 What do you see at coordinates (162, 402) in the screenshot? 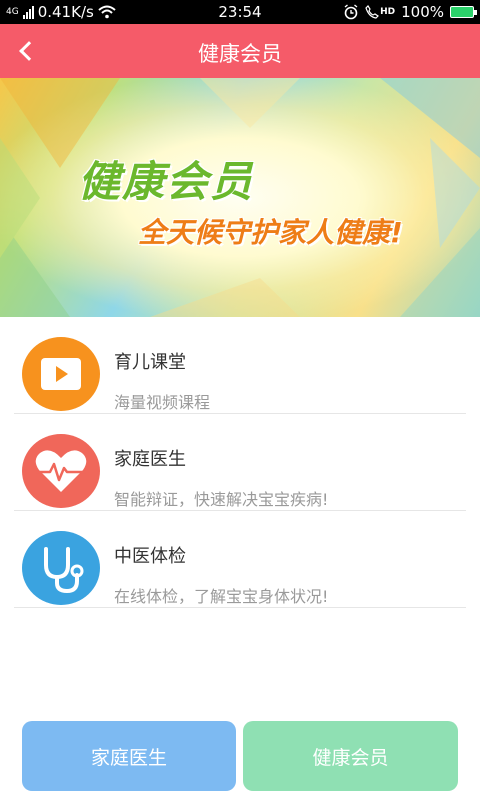
I see `list-item-subtitle: 海量视频课程` at bounding box center [162, 402].